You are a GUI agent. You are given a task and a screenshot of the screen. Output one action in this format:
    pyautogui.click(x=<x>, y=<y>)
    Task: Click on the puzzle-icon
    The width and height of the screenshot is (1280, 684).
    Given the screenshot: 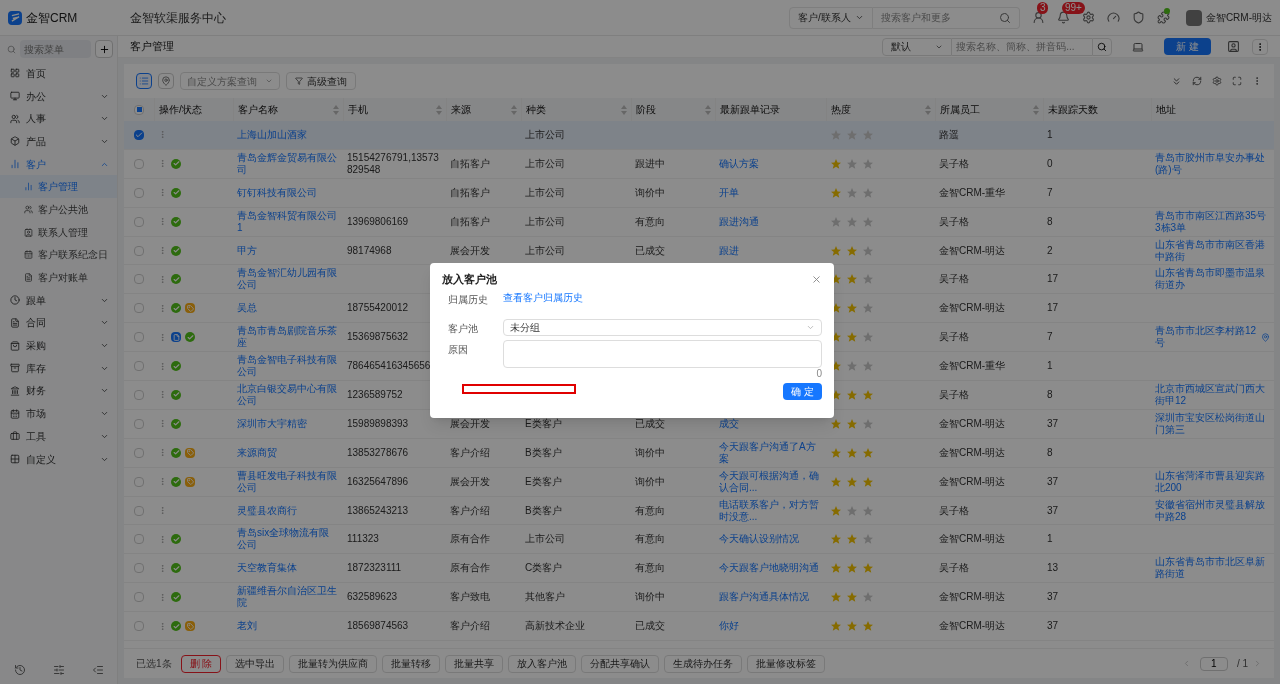 What is the action you would take?
    pyautogui.click(x=1163, y=17)
    